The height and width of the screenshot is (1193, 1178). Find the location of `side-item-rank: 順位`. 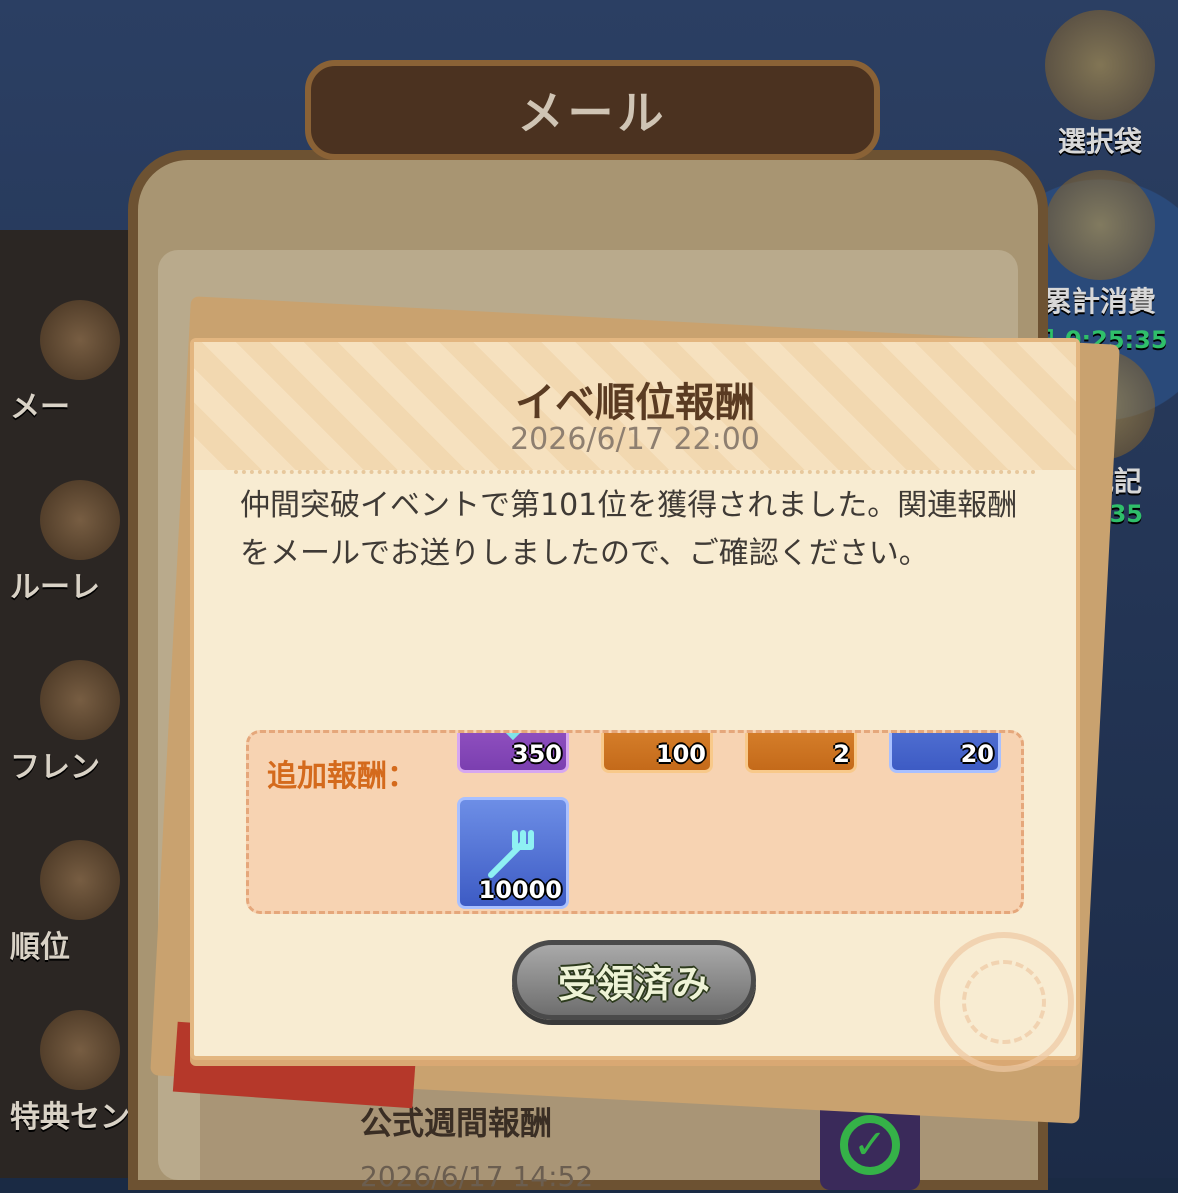

side-item-rank: 順位 is located at coordinates (75, 897).